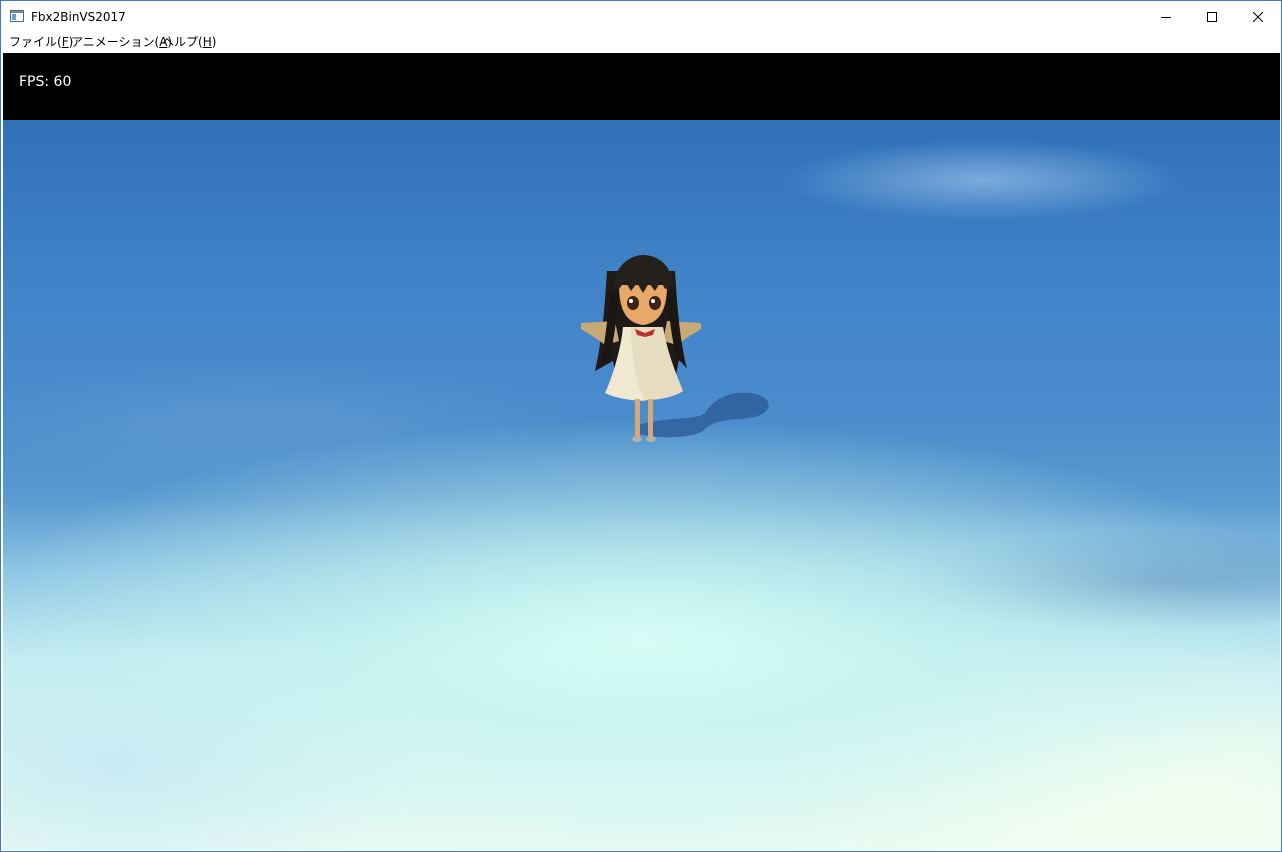  I want to click on maximize-button, so click(1212, 16).